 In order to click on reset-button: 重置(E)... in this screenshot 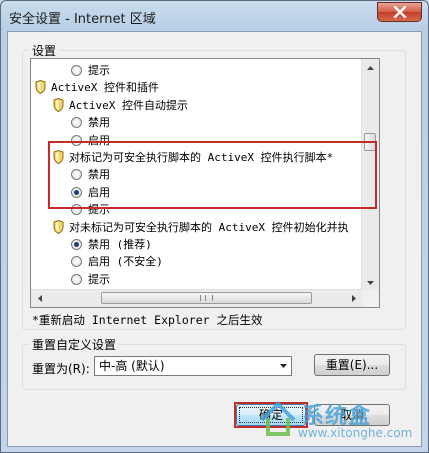, I will do `click(352, 365)`.